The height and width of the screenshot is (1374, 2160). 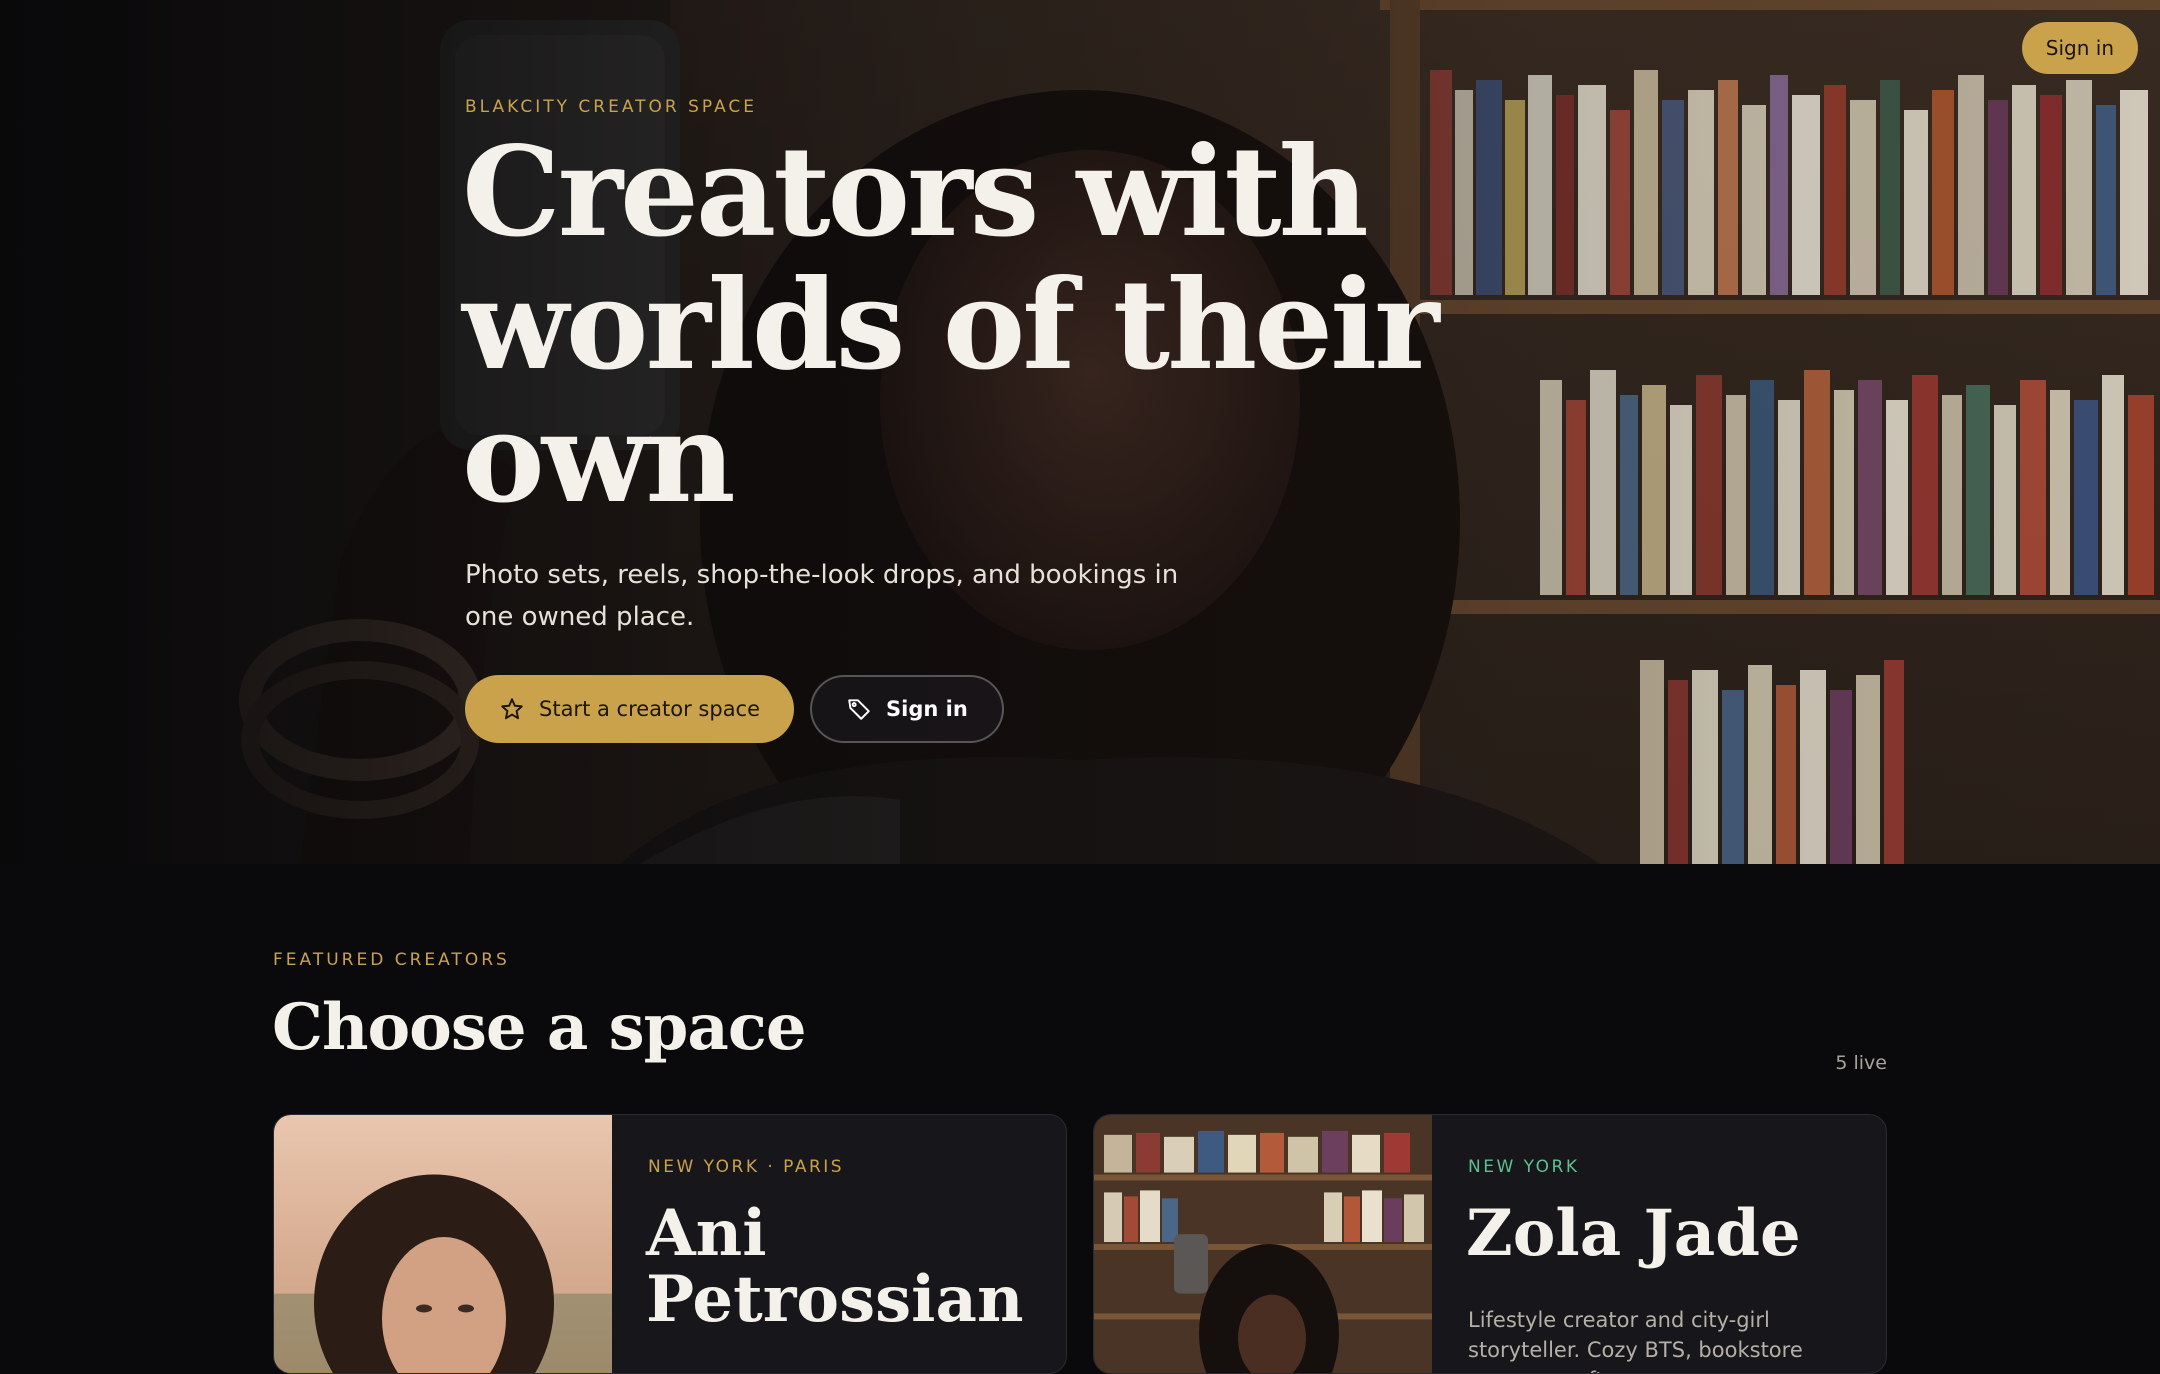 I want to click on creator-name: Ani Petrossian, so click(x=835, y=1266).